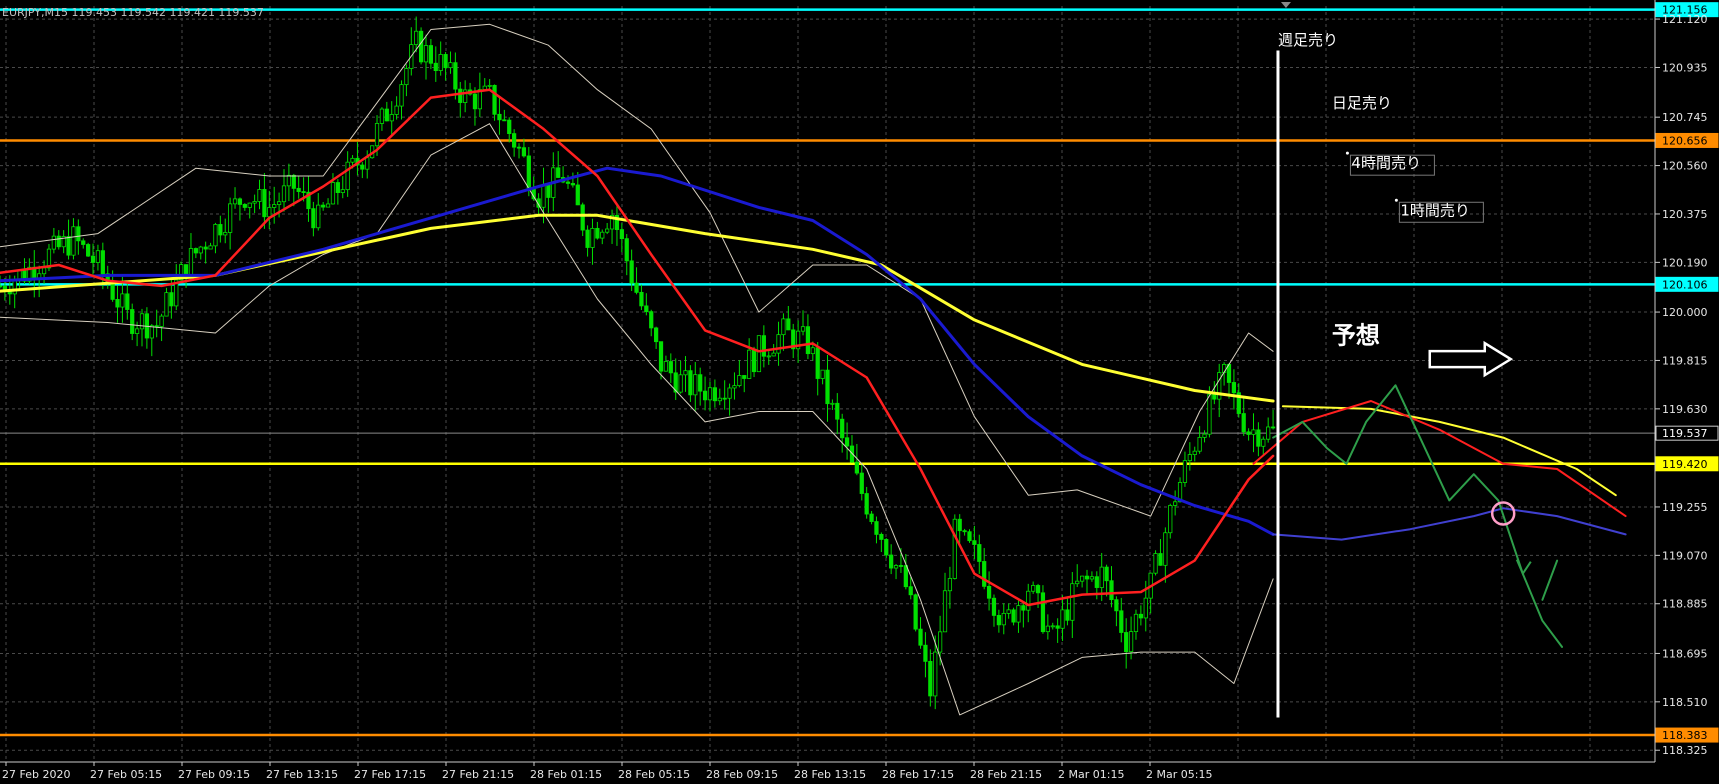  Describe the element at coordinates (302, 774) in the screenshot. I see `time-tick-label: 27 Feb 13:15` at that location.